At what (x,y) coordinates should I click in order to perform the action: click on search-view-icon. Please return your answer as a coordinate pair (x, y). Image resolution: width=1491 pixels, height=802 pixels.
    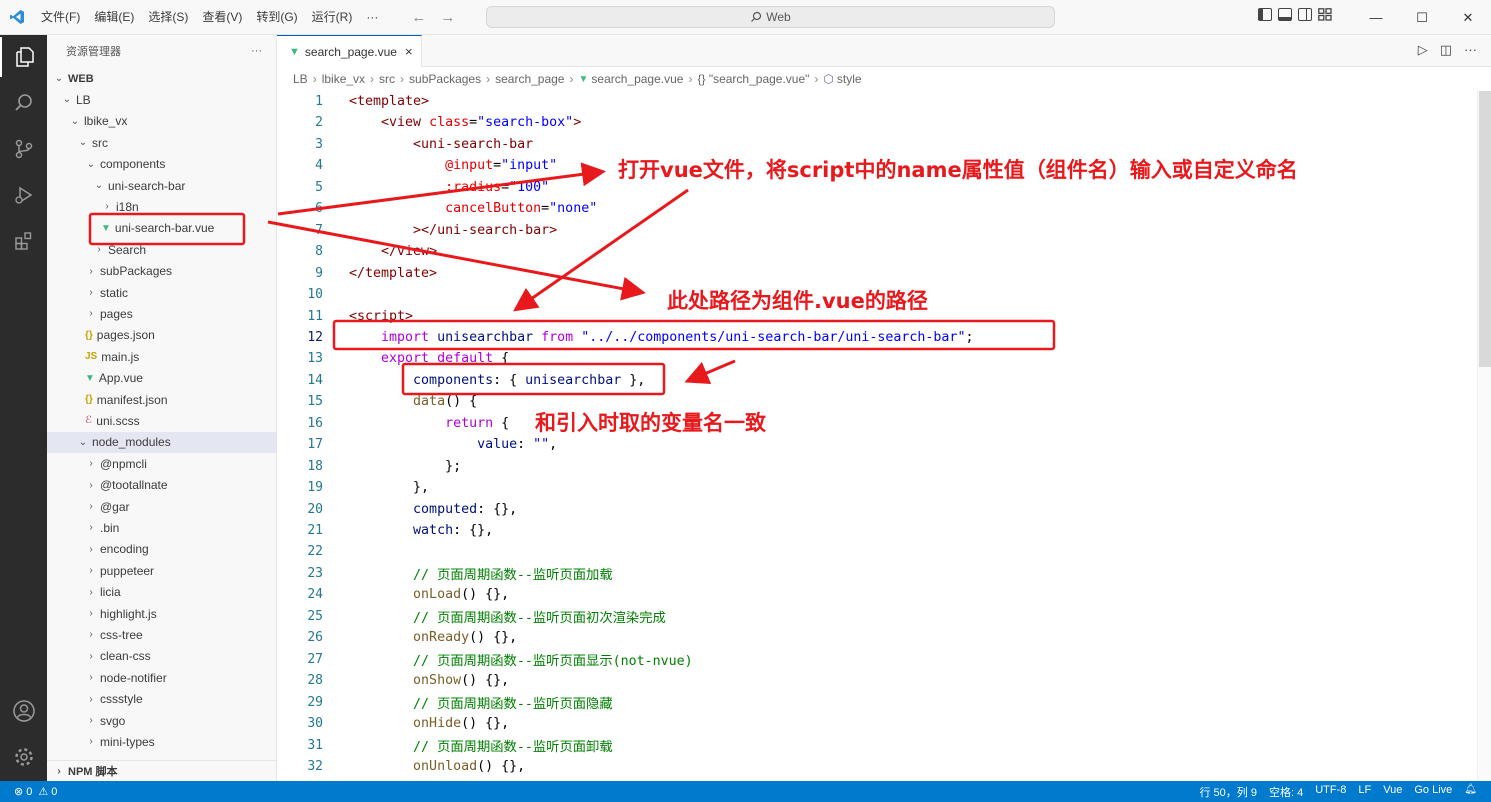
    Looking at the image, I should click on (23, 103).